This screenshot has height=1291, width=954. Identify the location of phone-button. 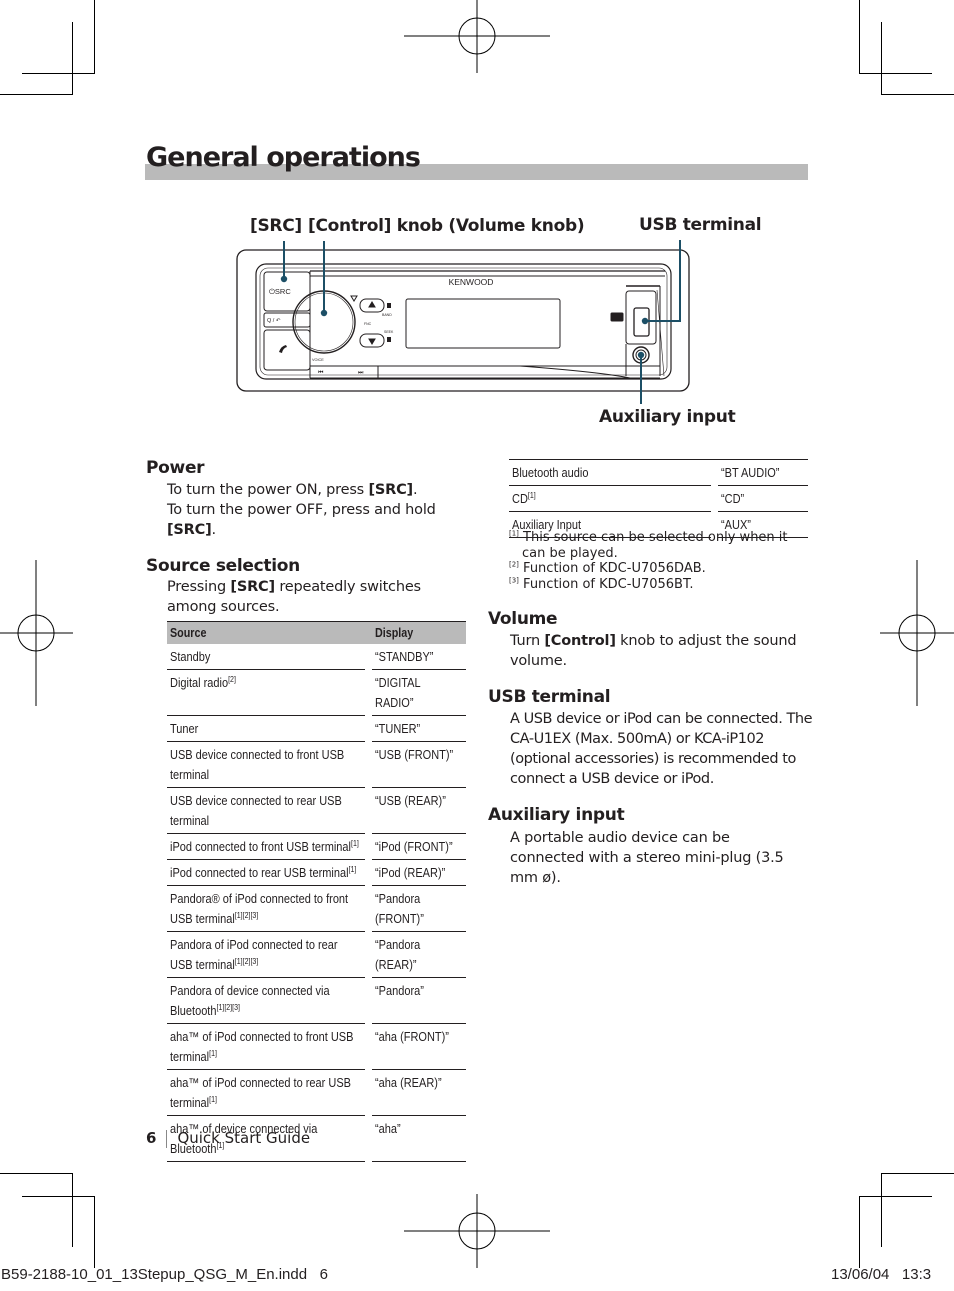
(287, 350).